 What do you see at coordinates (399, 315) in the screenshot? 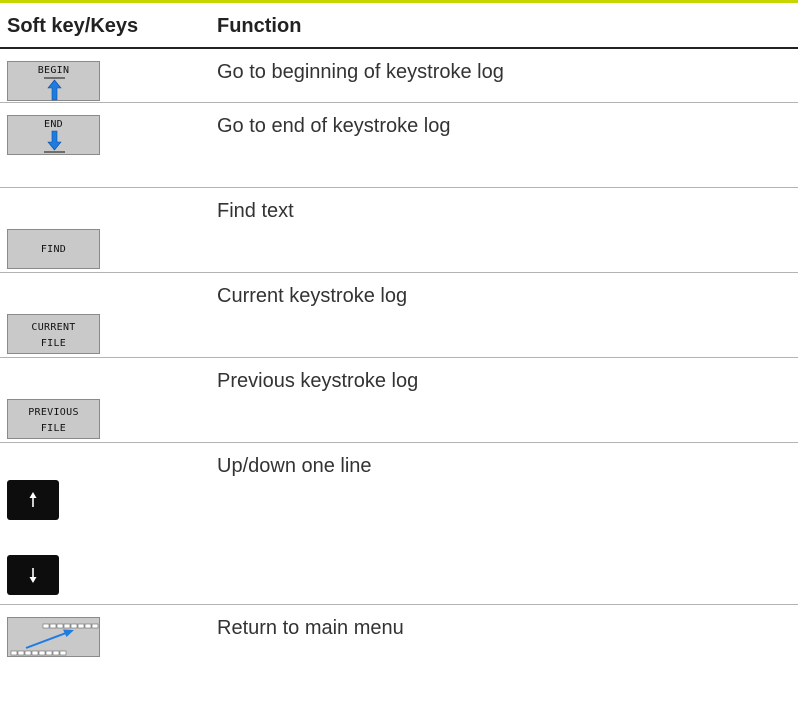
I see `table-row: CURRENT FILE Current keystroke log` at bounding box center [399, 315].